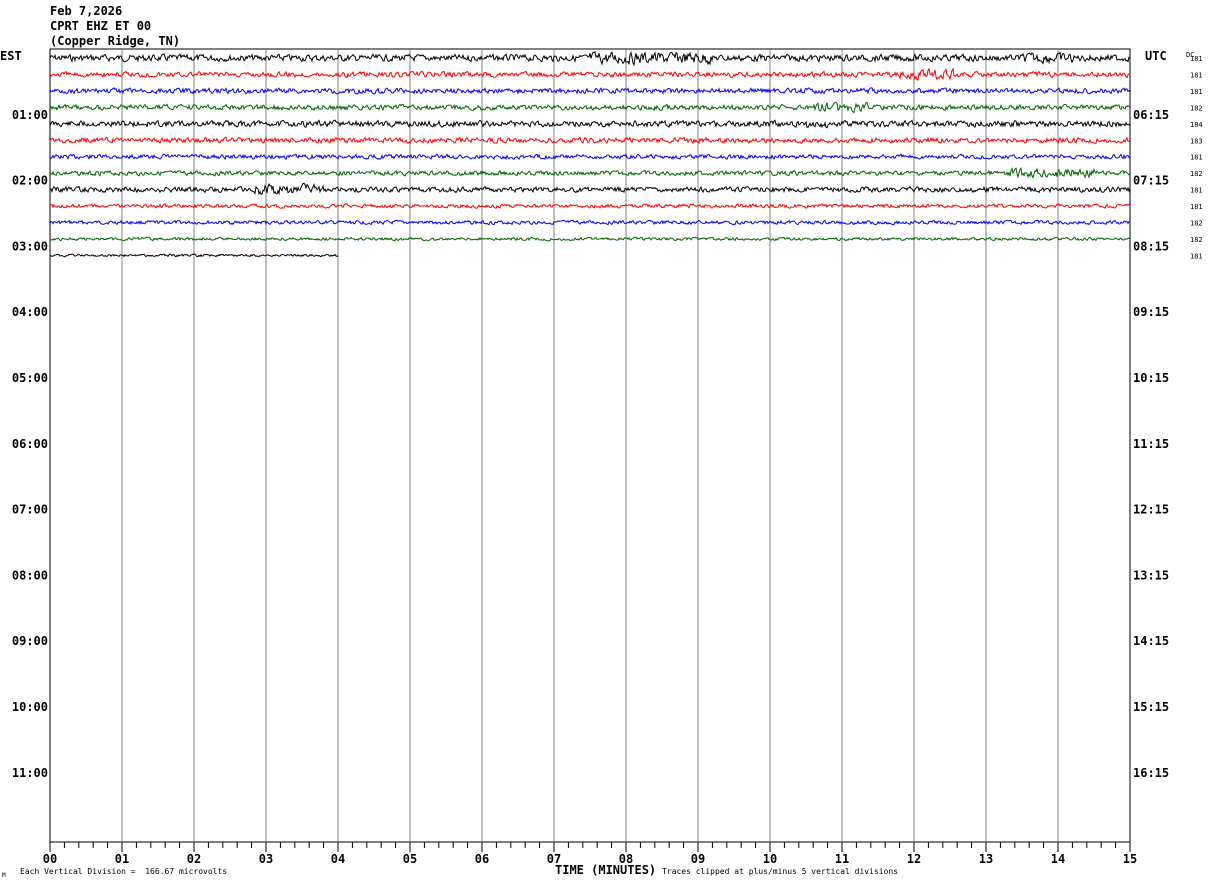 Image resolution: width=1210 pixels, height=886 pixels. Describe the element at coordinates (30, 510) in the screenshot. I see `est-hour-label: 07:00` at that location.